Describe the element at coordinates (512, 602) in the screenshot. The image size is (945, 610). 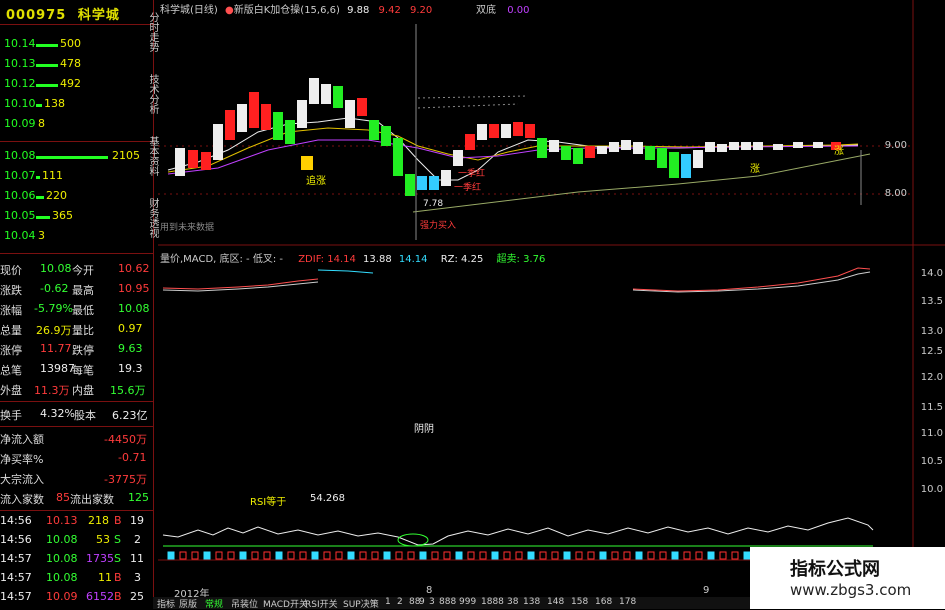
I see `tab-bottom: 38` at that location.